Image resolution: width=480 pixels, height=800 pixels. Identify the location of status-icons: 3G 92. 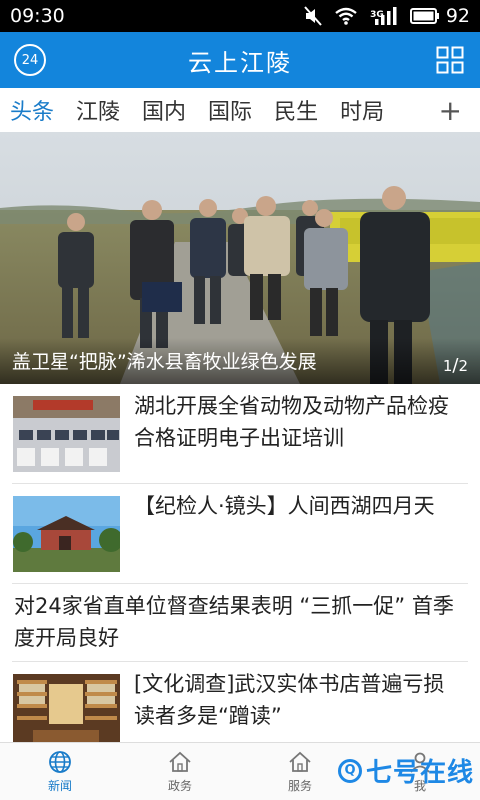
(387, 16).